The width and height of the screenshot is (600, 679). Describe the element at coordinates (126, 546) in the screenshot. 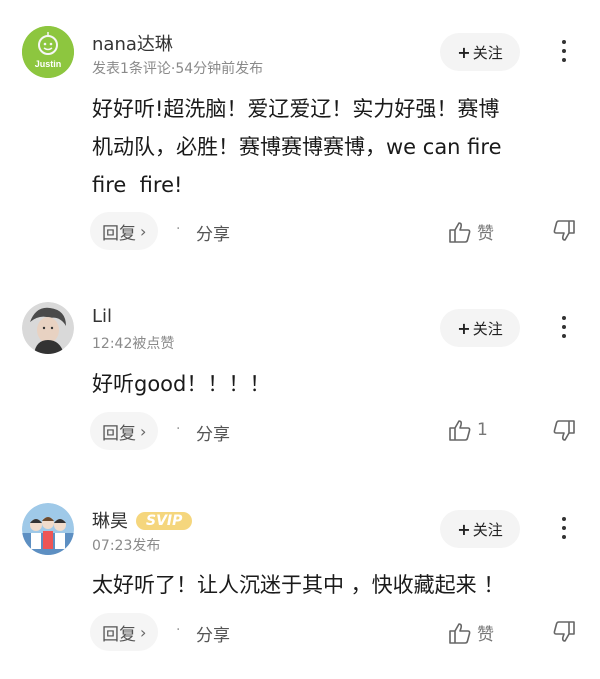

I see `comment-meta: 07:23发布` at that location.